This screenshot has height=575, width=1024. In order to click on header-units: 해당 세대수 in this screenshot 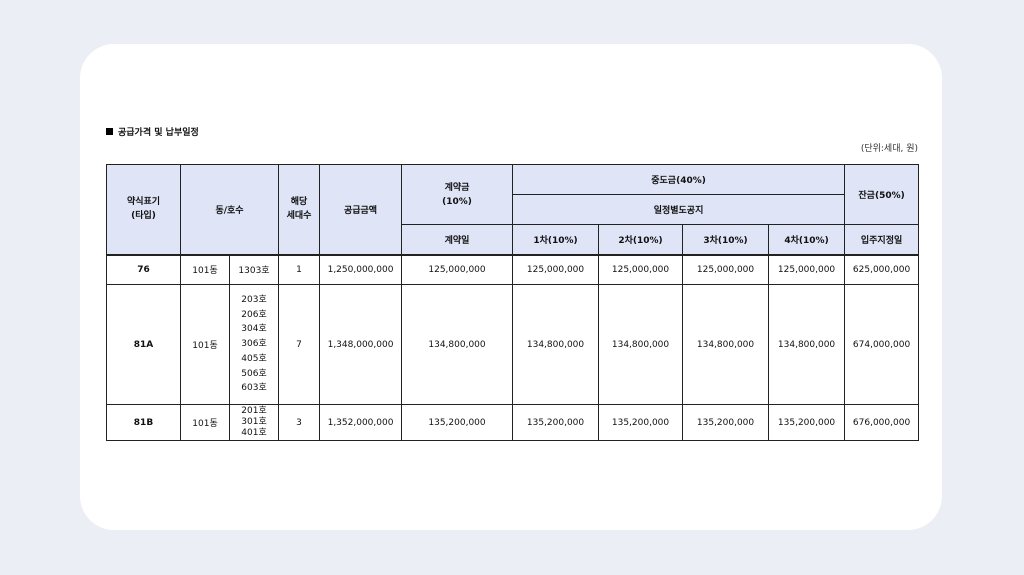, I will do `click(299, 209)`.